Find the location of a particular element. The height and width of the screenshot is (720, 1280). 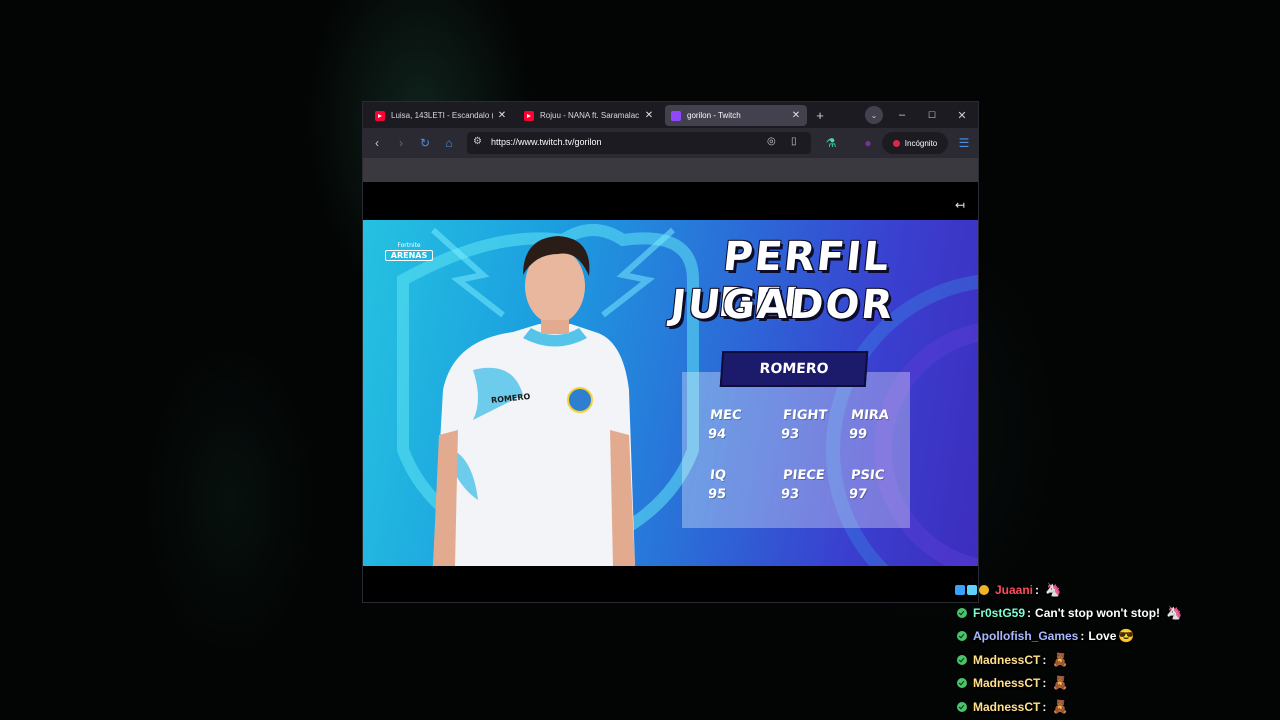

arrow-left-icon: ‹ is located at coordinates (377, 143).